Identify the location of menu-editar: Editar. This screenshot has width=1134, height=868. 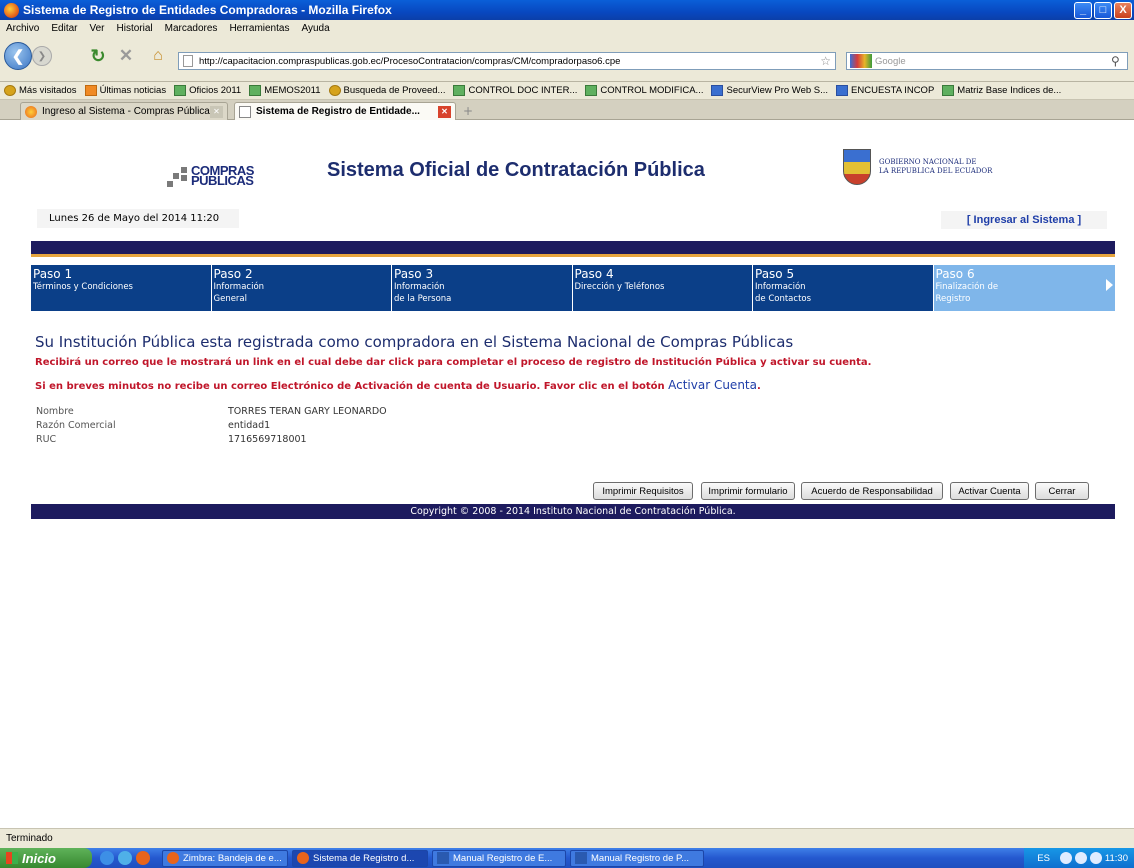
(64, 28).